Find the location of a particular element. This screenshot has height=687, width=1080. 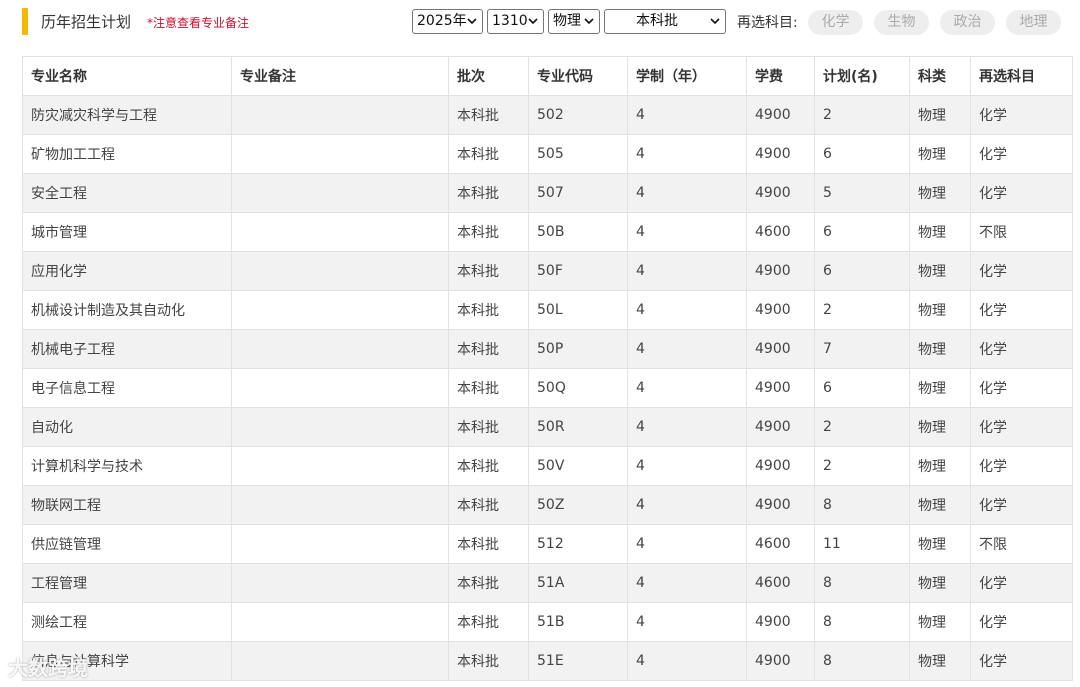

cell-plan-count: 7 is located at coordinates (862, 349).